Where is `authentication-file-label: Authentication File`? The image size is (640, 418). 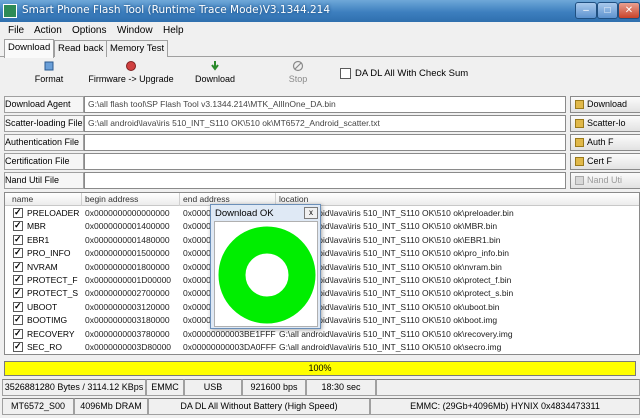
authentication-file-label: Authentication File is located at coordinates (42, 142).